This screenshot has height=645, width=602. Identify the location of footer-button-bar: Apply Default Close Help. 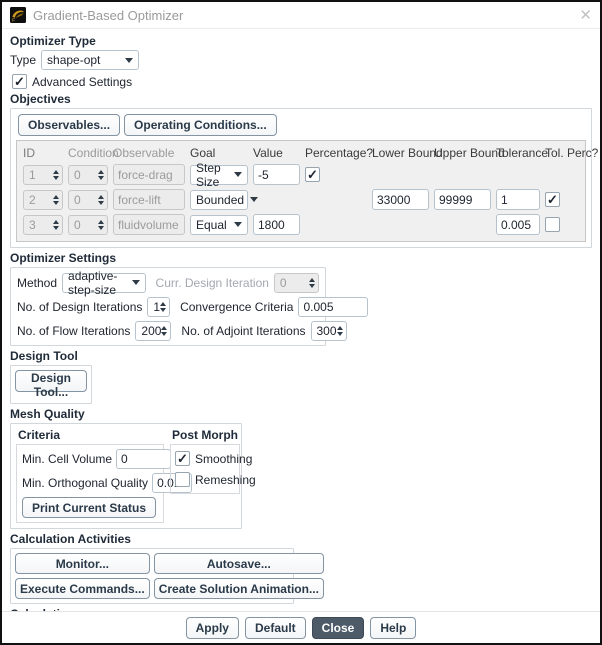
(301, 627).